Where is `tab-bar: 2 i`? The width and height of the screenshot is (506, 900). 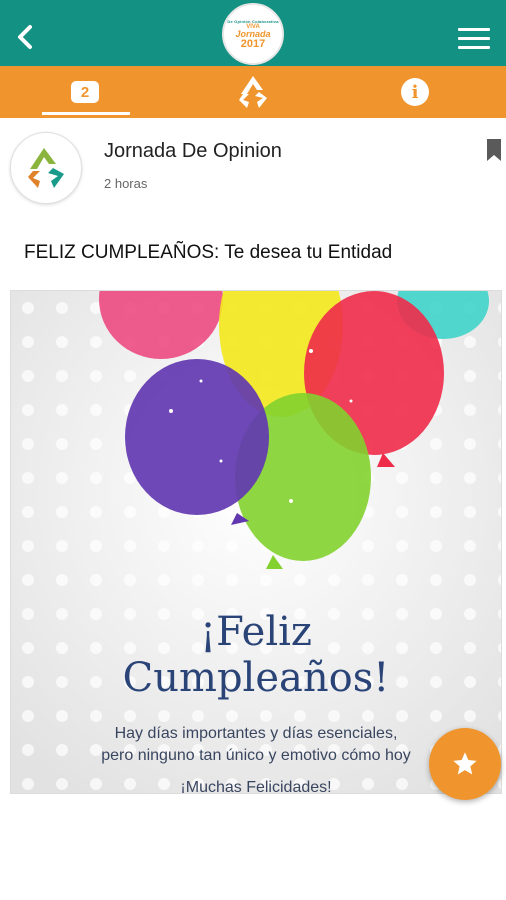 tab-bar: 2 i is located at coordinates (253, 92).